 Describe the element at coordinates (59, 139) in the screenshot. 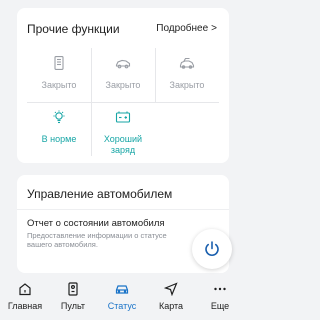

I see `function-label: В норме` at that location.